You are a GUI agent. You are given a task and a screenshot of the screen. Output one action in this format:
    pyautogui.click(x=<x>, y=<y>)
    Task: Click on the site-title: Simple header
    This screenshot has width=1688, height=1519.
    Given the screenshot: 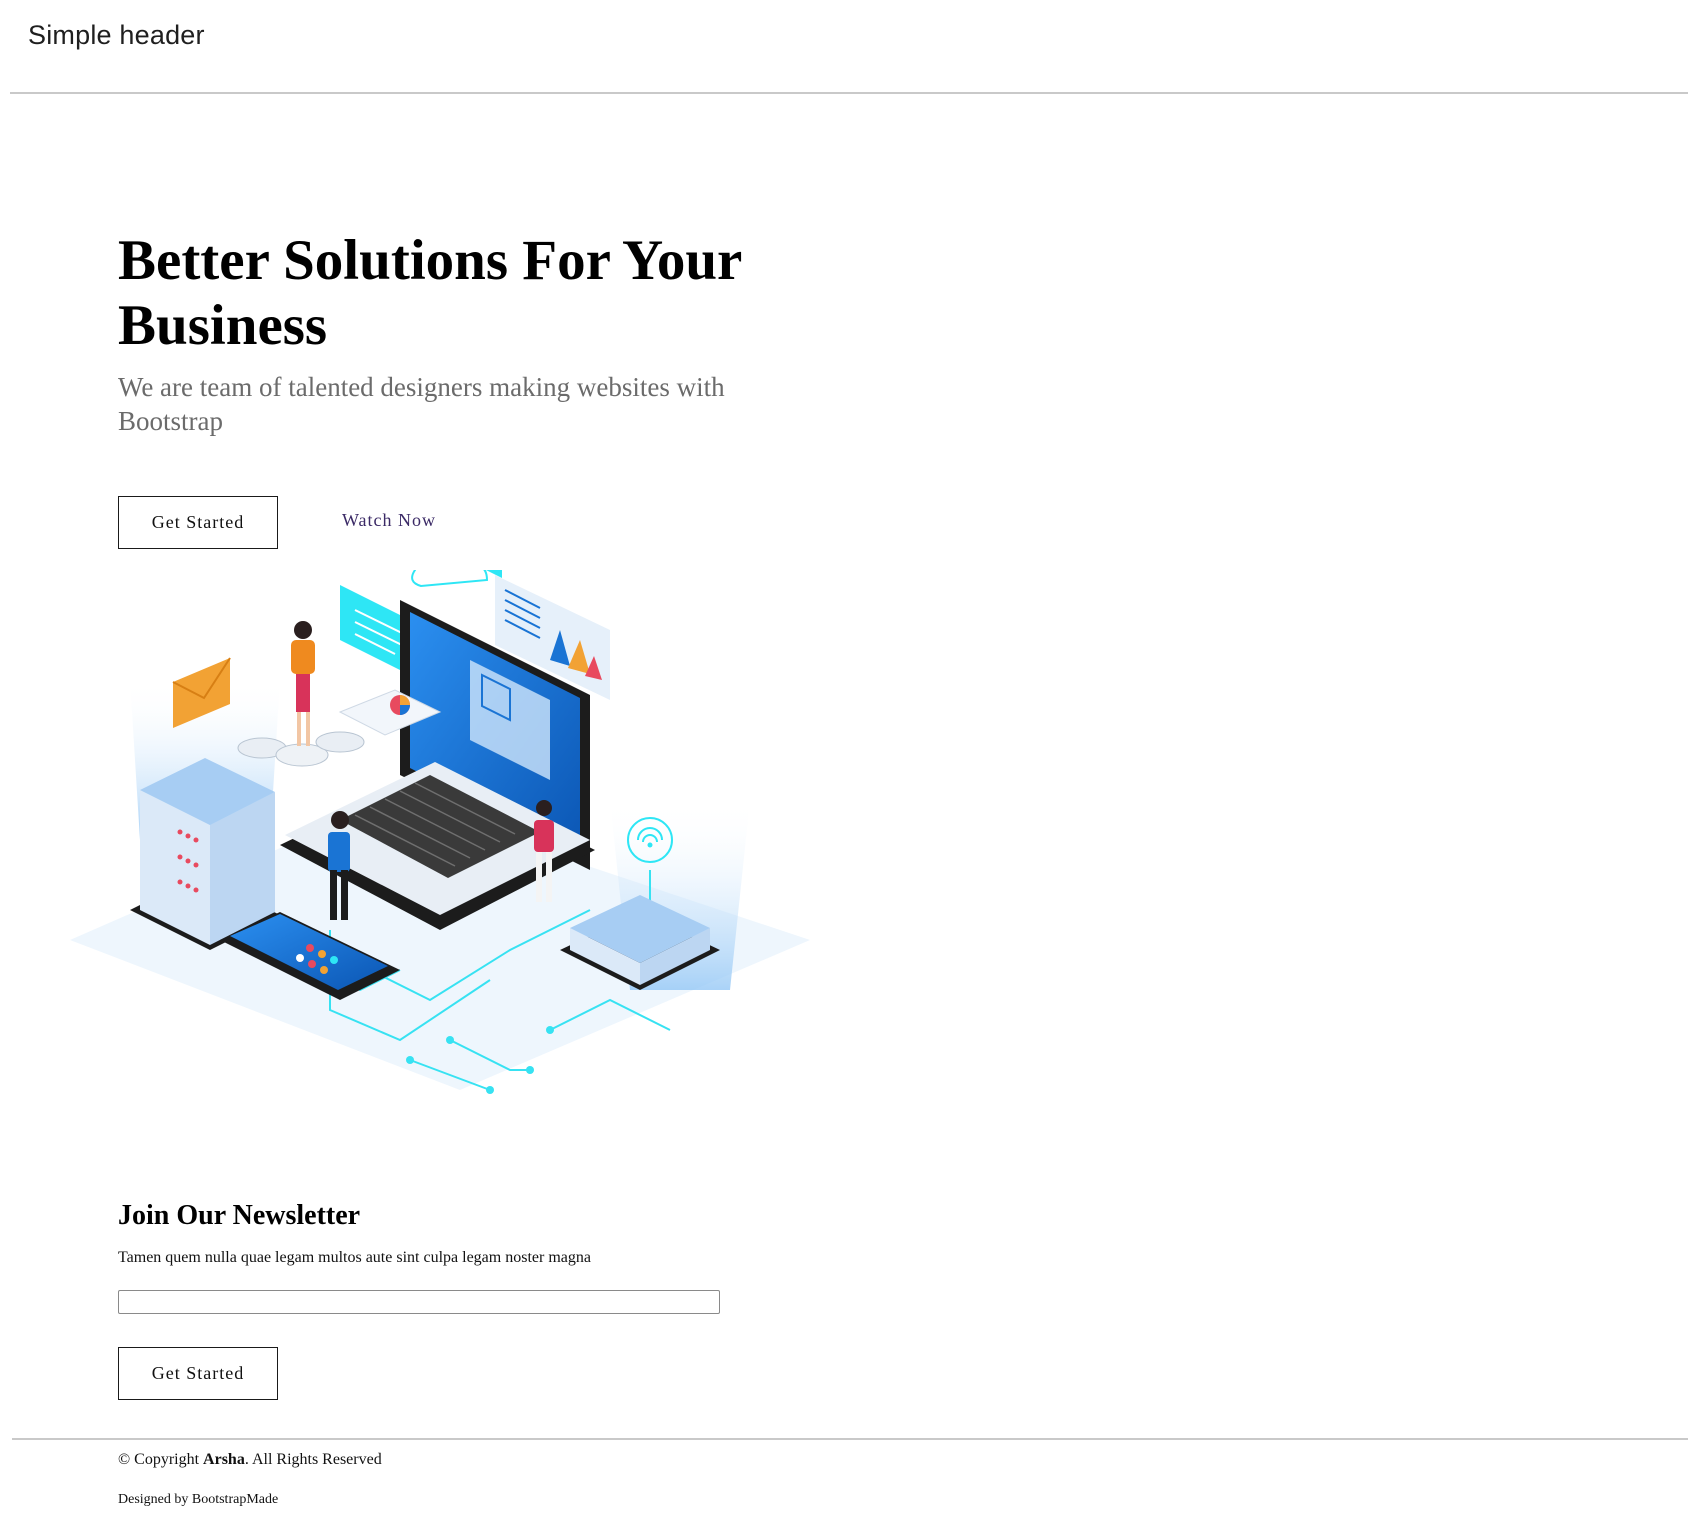 What is the action you would take?
    pyautogui.click(x=116, y=35)
    